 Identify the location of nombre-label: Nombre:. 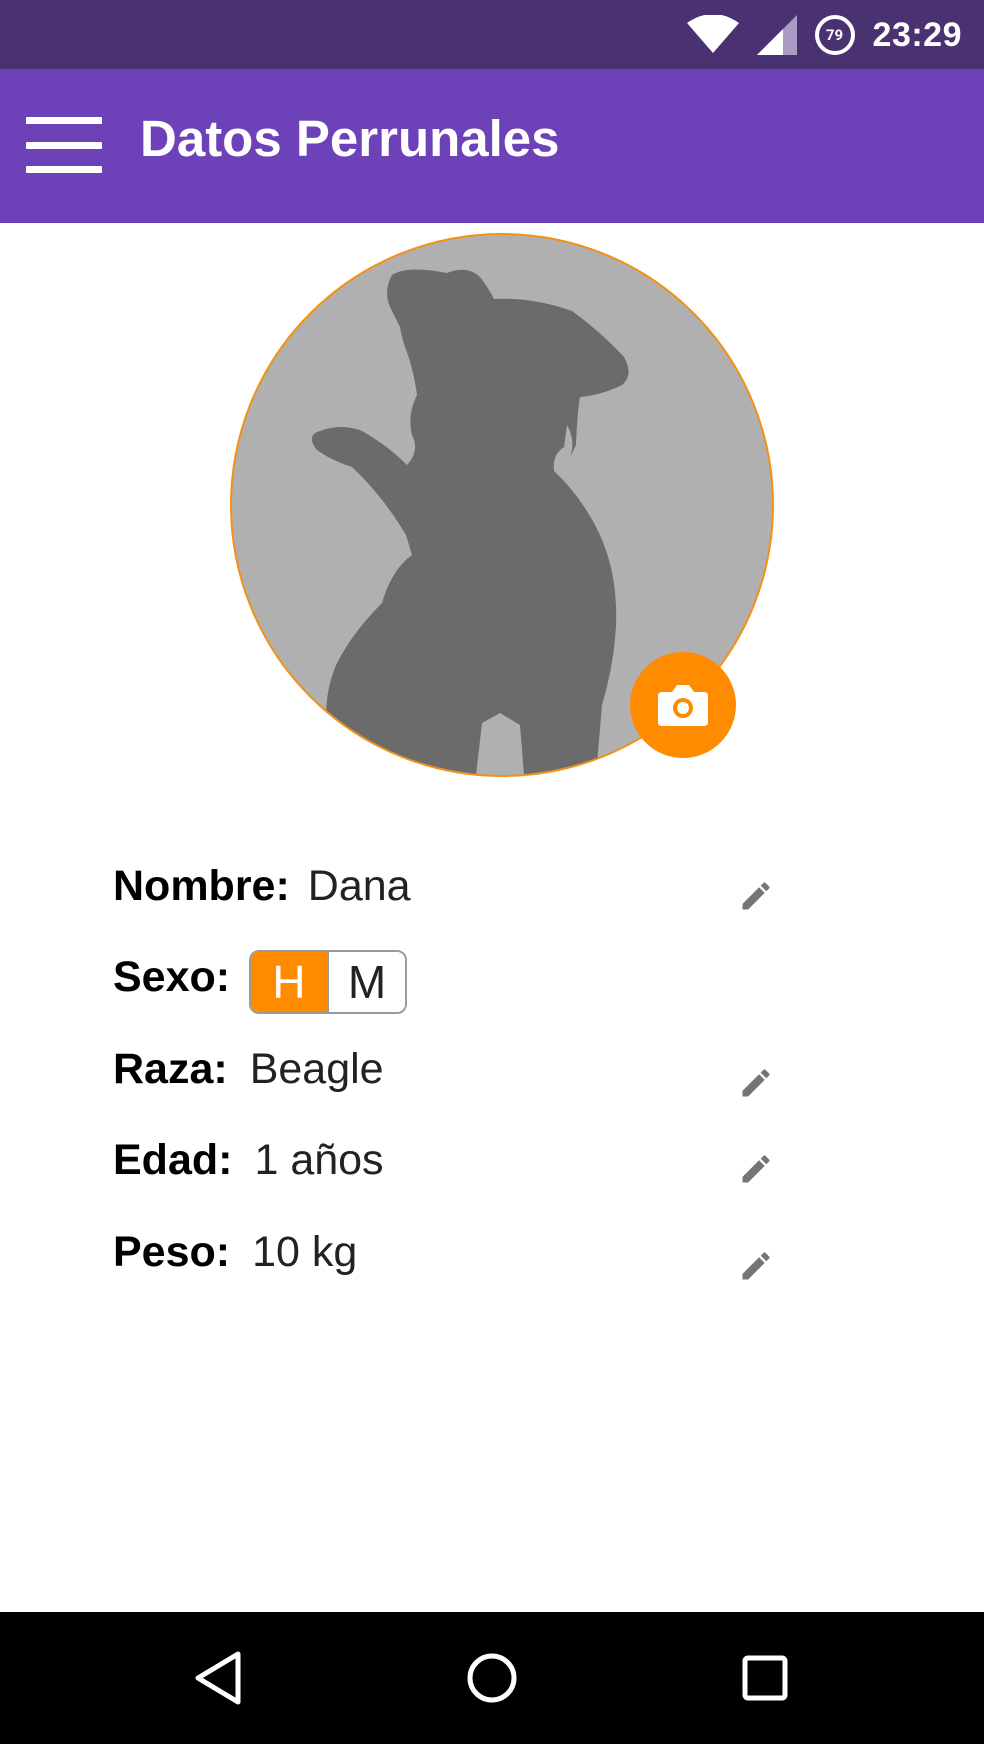
(201, 886).